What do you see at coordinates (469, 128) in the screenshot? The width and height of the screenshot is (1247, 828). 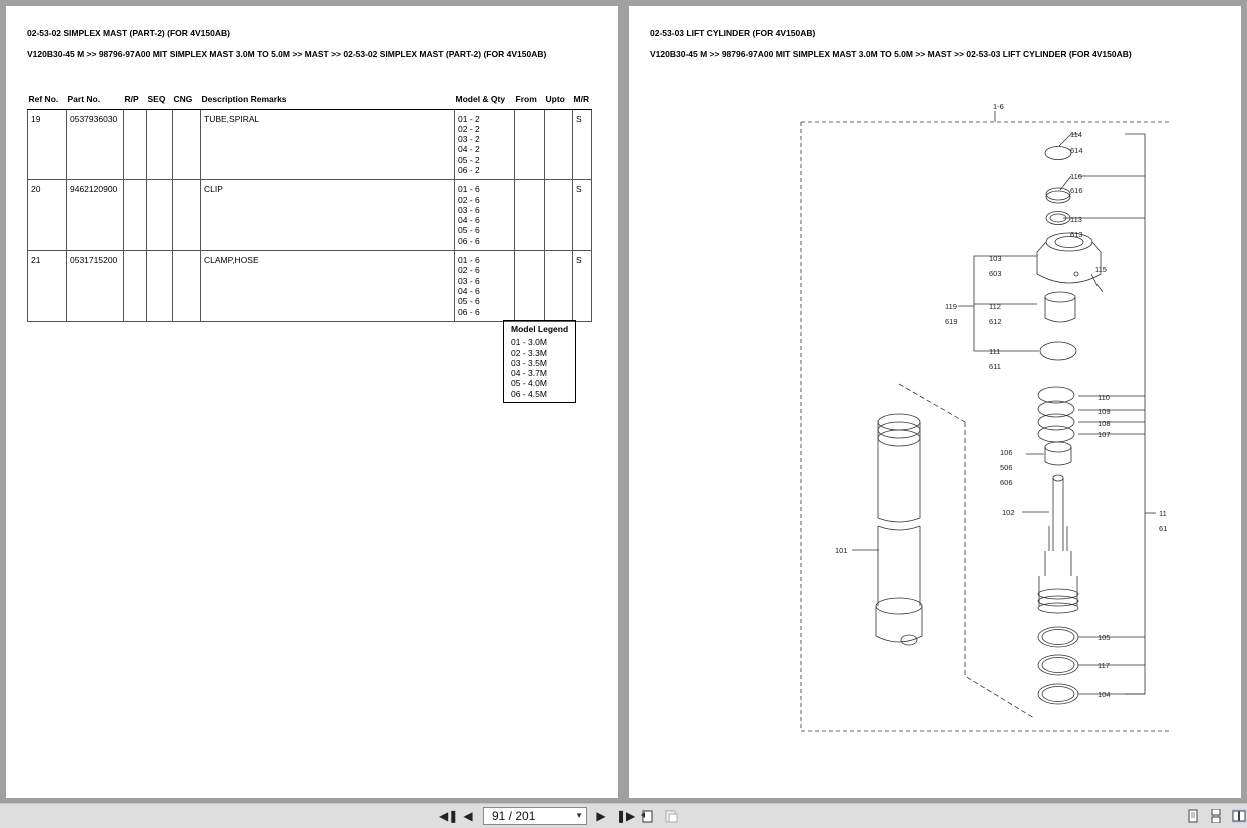 I see `model-qty: 02 - 2` at bounding box center [469, 128].